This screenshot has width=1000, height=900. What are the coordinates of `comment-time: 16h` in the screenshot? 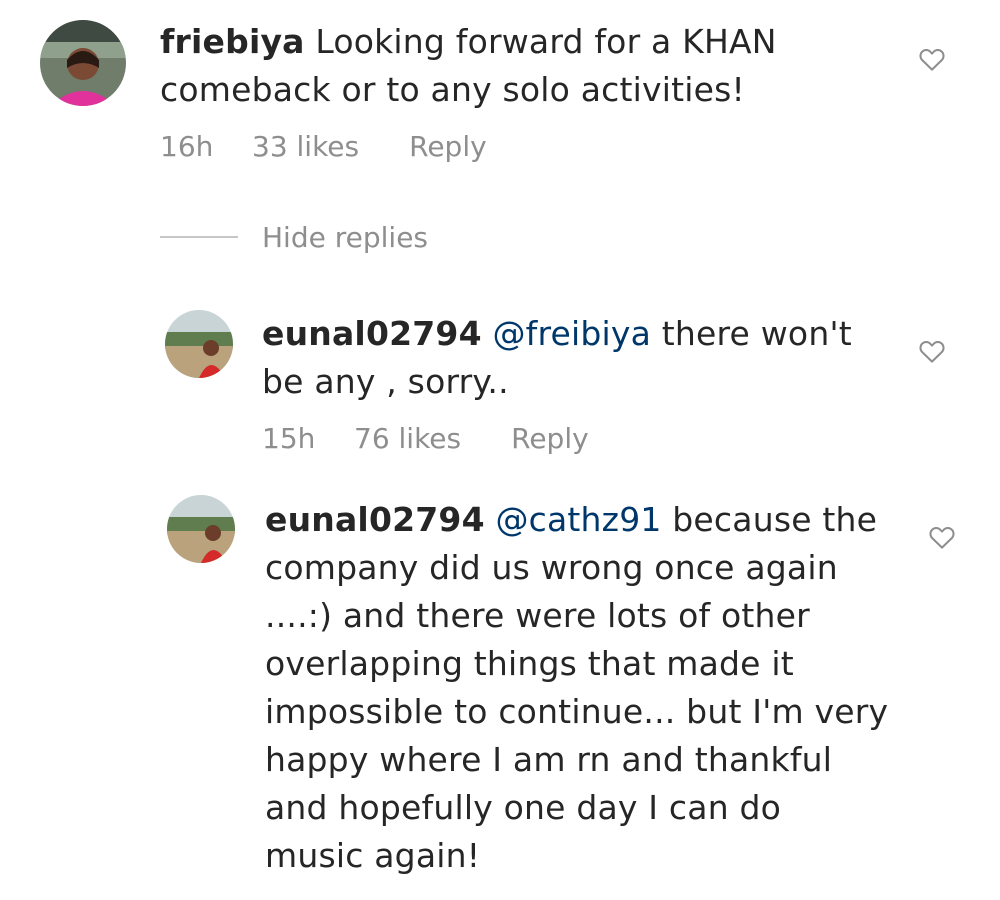 It's located at (187, 146).